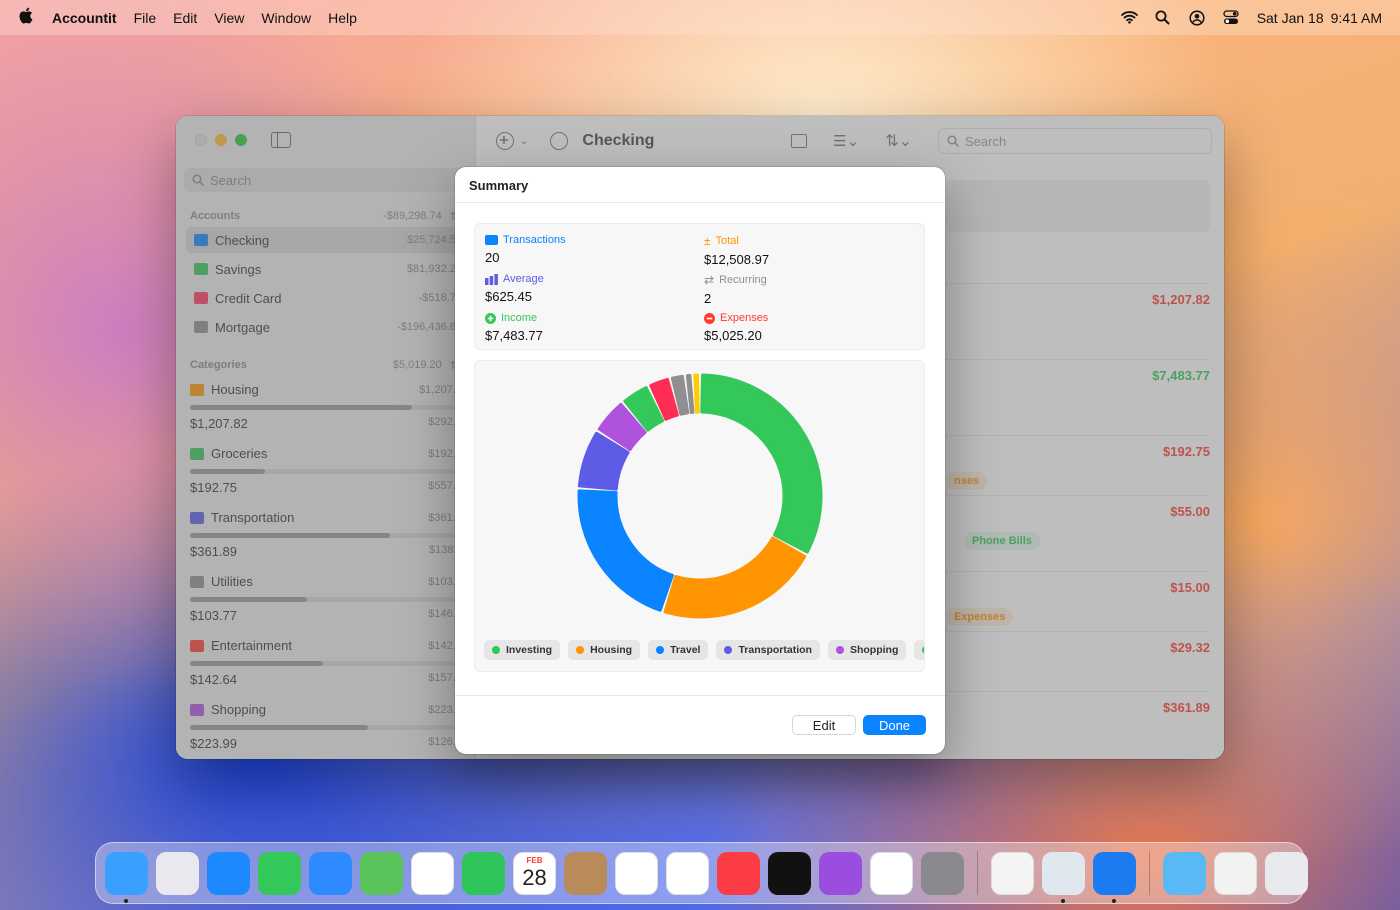  I want to click on credit-card-icon, so click(491, 240).